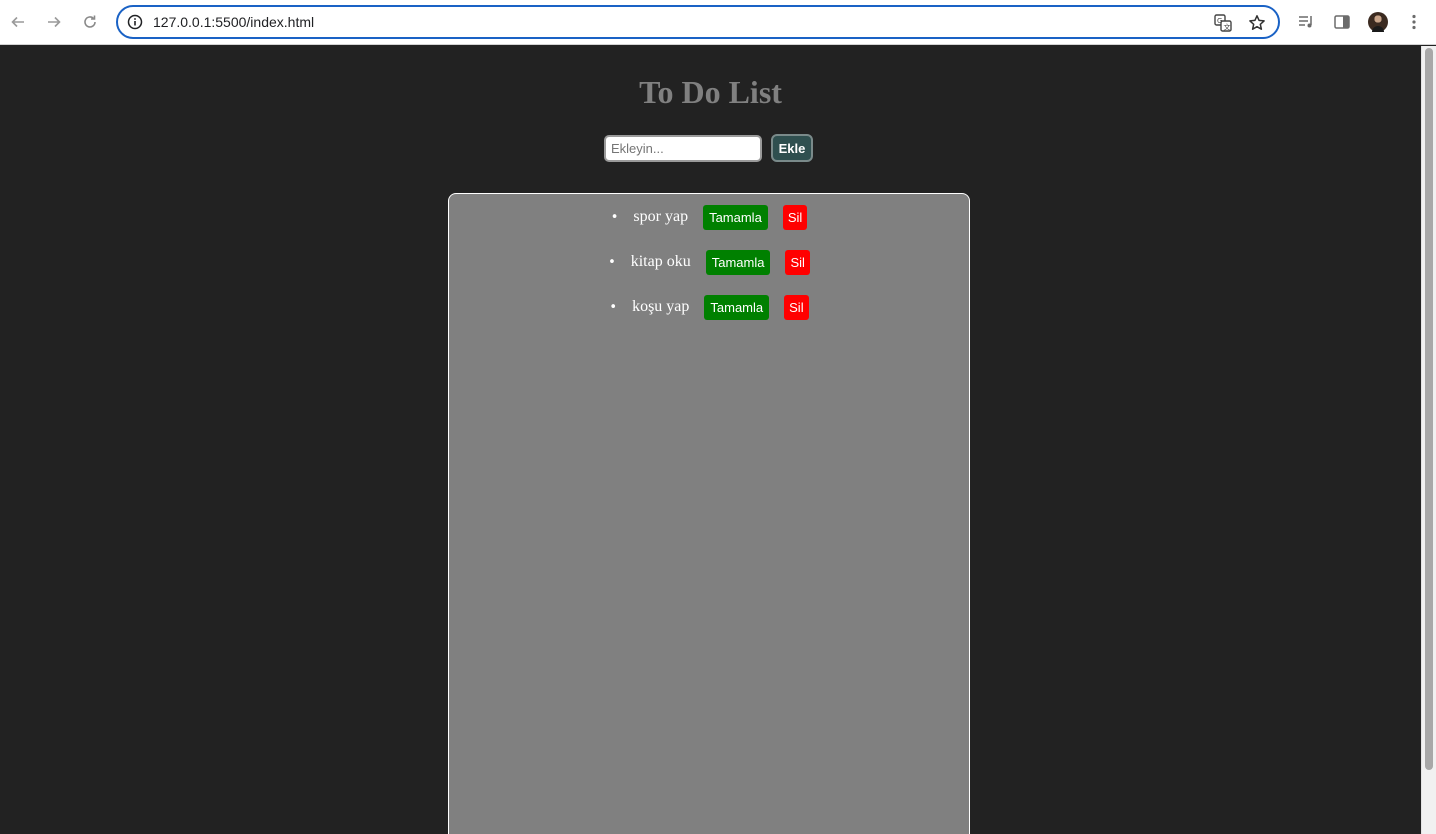  I want to click on forward-icon, so click(54, 22).